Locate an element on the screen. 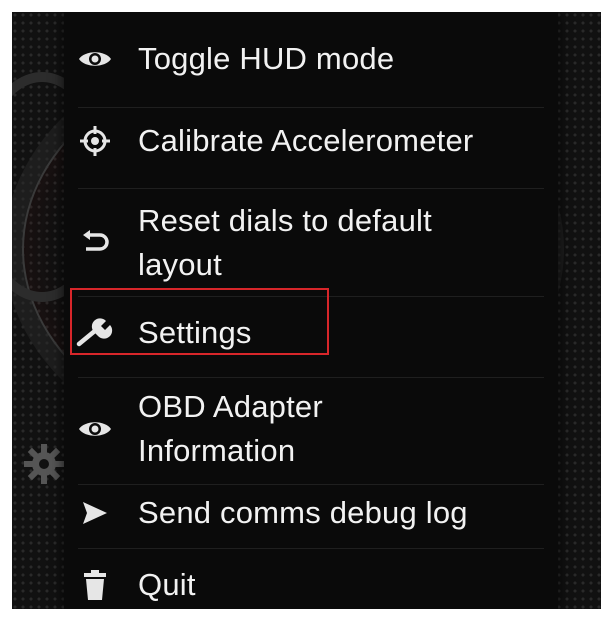  menu-item-send-debug-log: Send comms debug log is located at coordinates (311, 513).